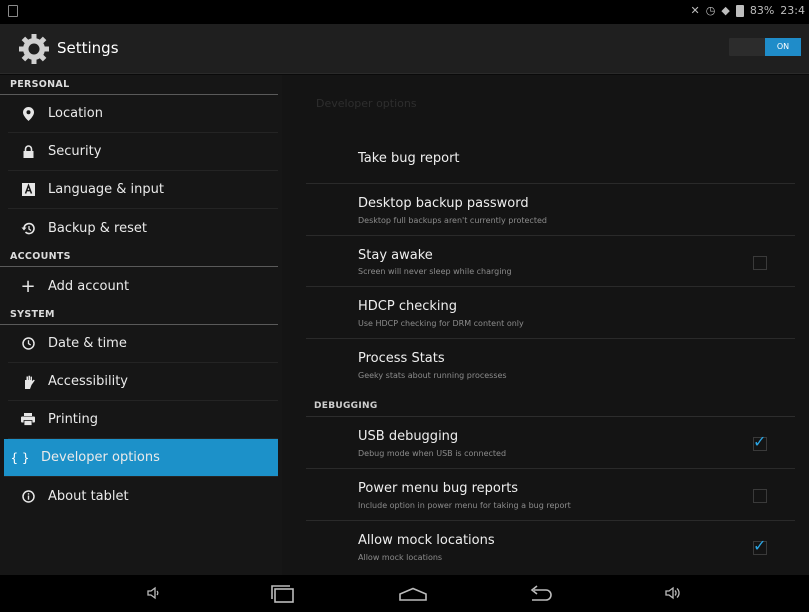 This screenshot has width=809, height=612. What do you see at coordinates (75, 151) in the screenshot?
I see `sidebar-item-label: Security` at bounding box center [75, 151].